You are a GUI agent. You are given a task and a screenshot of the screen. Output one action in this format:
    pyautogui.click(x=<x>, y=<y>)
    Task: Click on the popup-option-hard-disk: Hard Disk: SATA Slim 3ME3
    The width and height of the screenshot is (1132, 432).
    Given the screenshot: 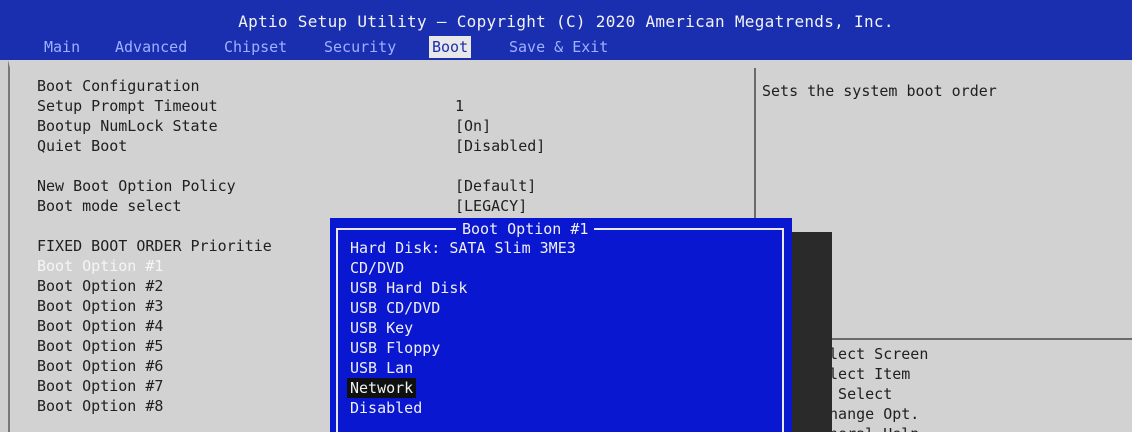 What is the action you would take?
    pyautogui.click(x=463, y=248)
    